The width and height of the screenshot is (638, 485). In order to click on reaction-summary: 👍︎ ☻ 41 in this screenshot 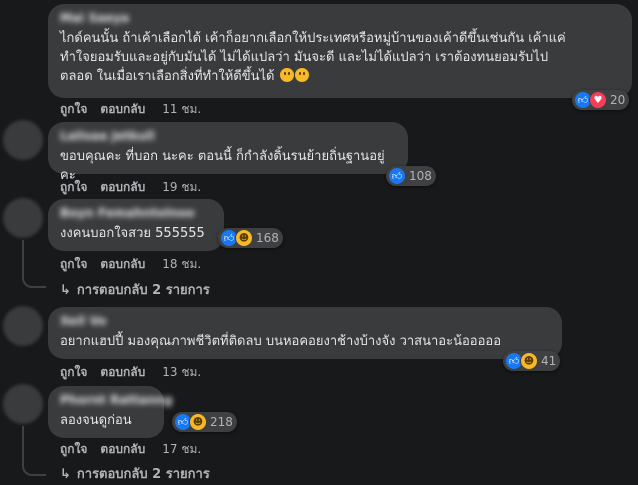, I will do `click(532, 361)`.